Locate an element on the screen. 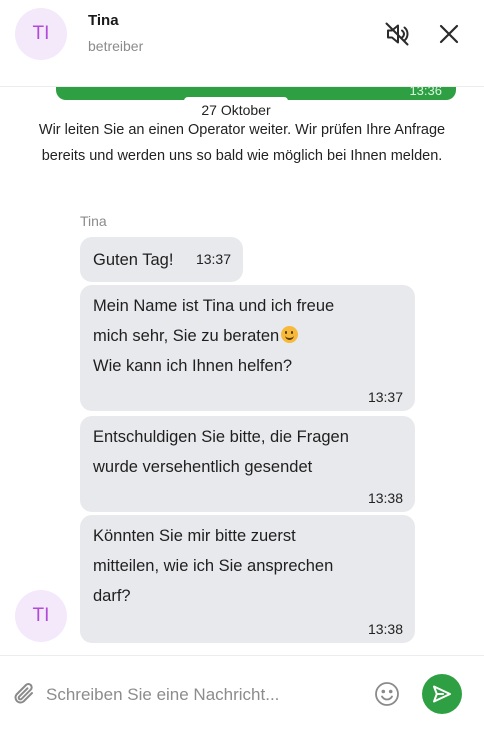  smiling-face-emoji-icon is located at coordinates (290, 334).